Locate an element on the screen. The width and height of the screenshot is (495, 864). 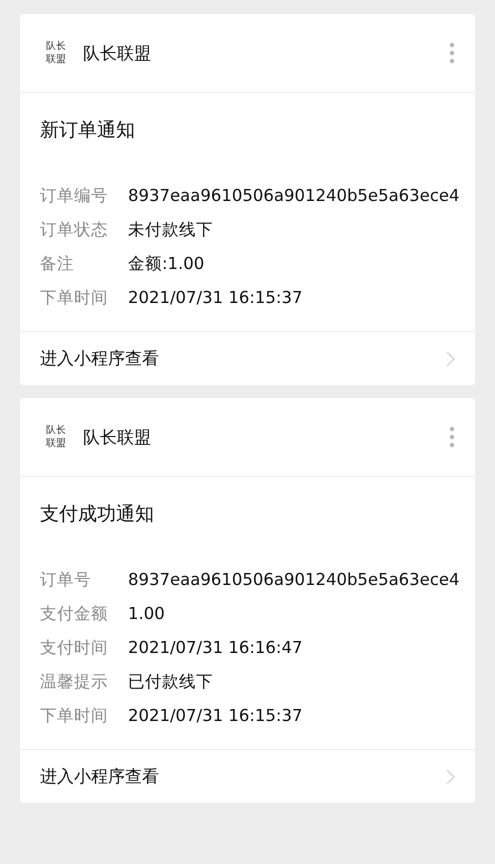
field-label: 温馨提示 is located at coordinates (74, 682).